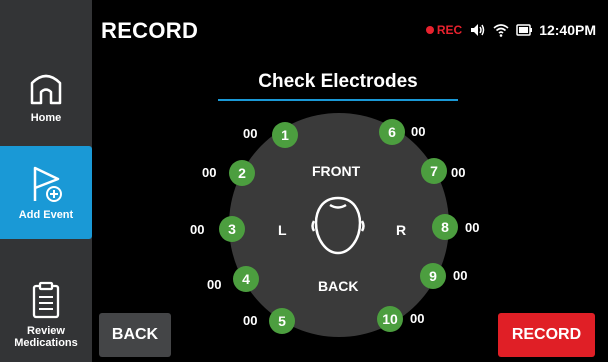 This screenshot has width=608, height=362. What do you see at coordinates (282, 230) in the screenshot?
I see `left-label: L` at bounding box center [282, 230].